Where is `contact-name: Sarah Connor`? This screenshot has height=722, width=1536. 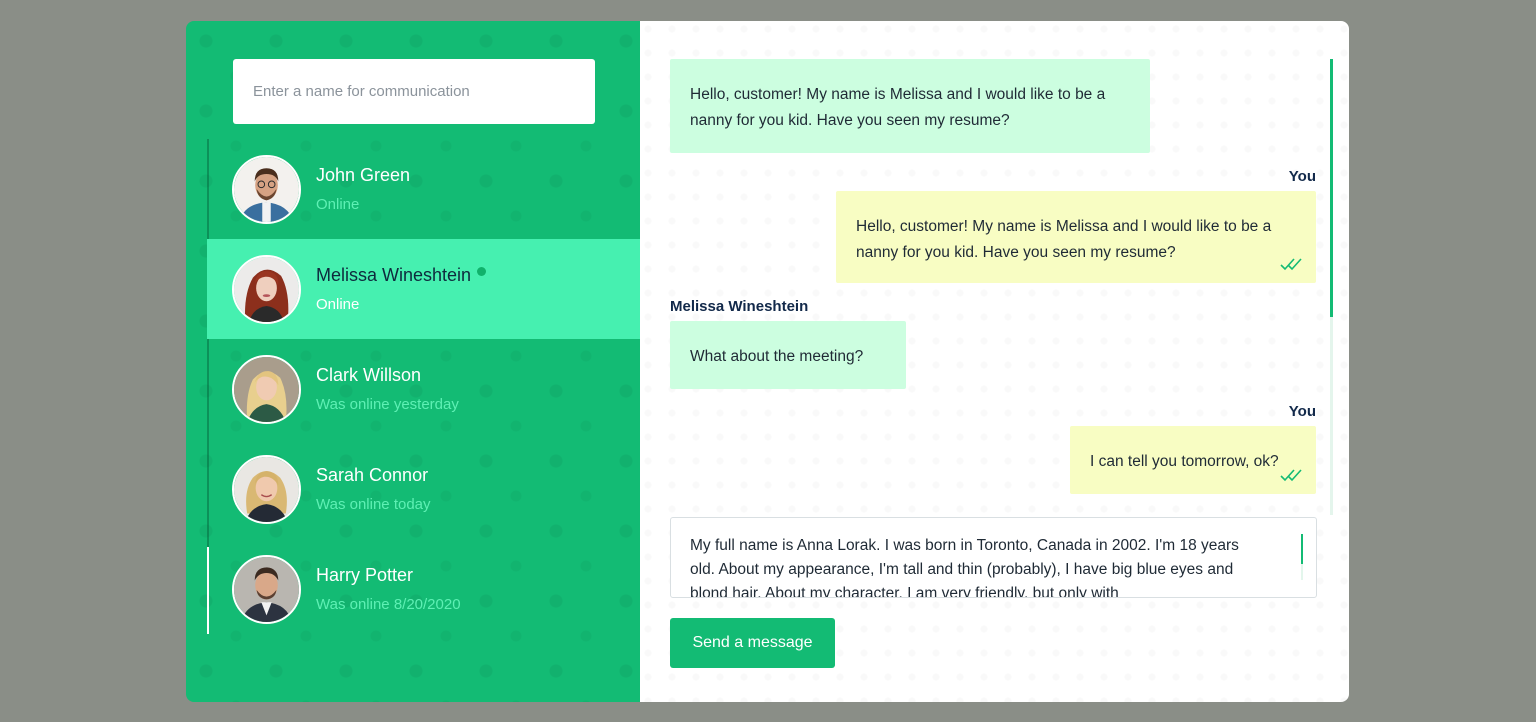 contact-name: Sarah Connor is located at coordinates (372, 475).